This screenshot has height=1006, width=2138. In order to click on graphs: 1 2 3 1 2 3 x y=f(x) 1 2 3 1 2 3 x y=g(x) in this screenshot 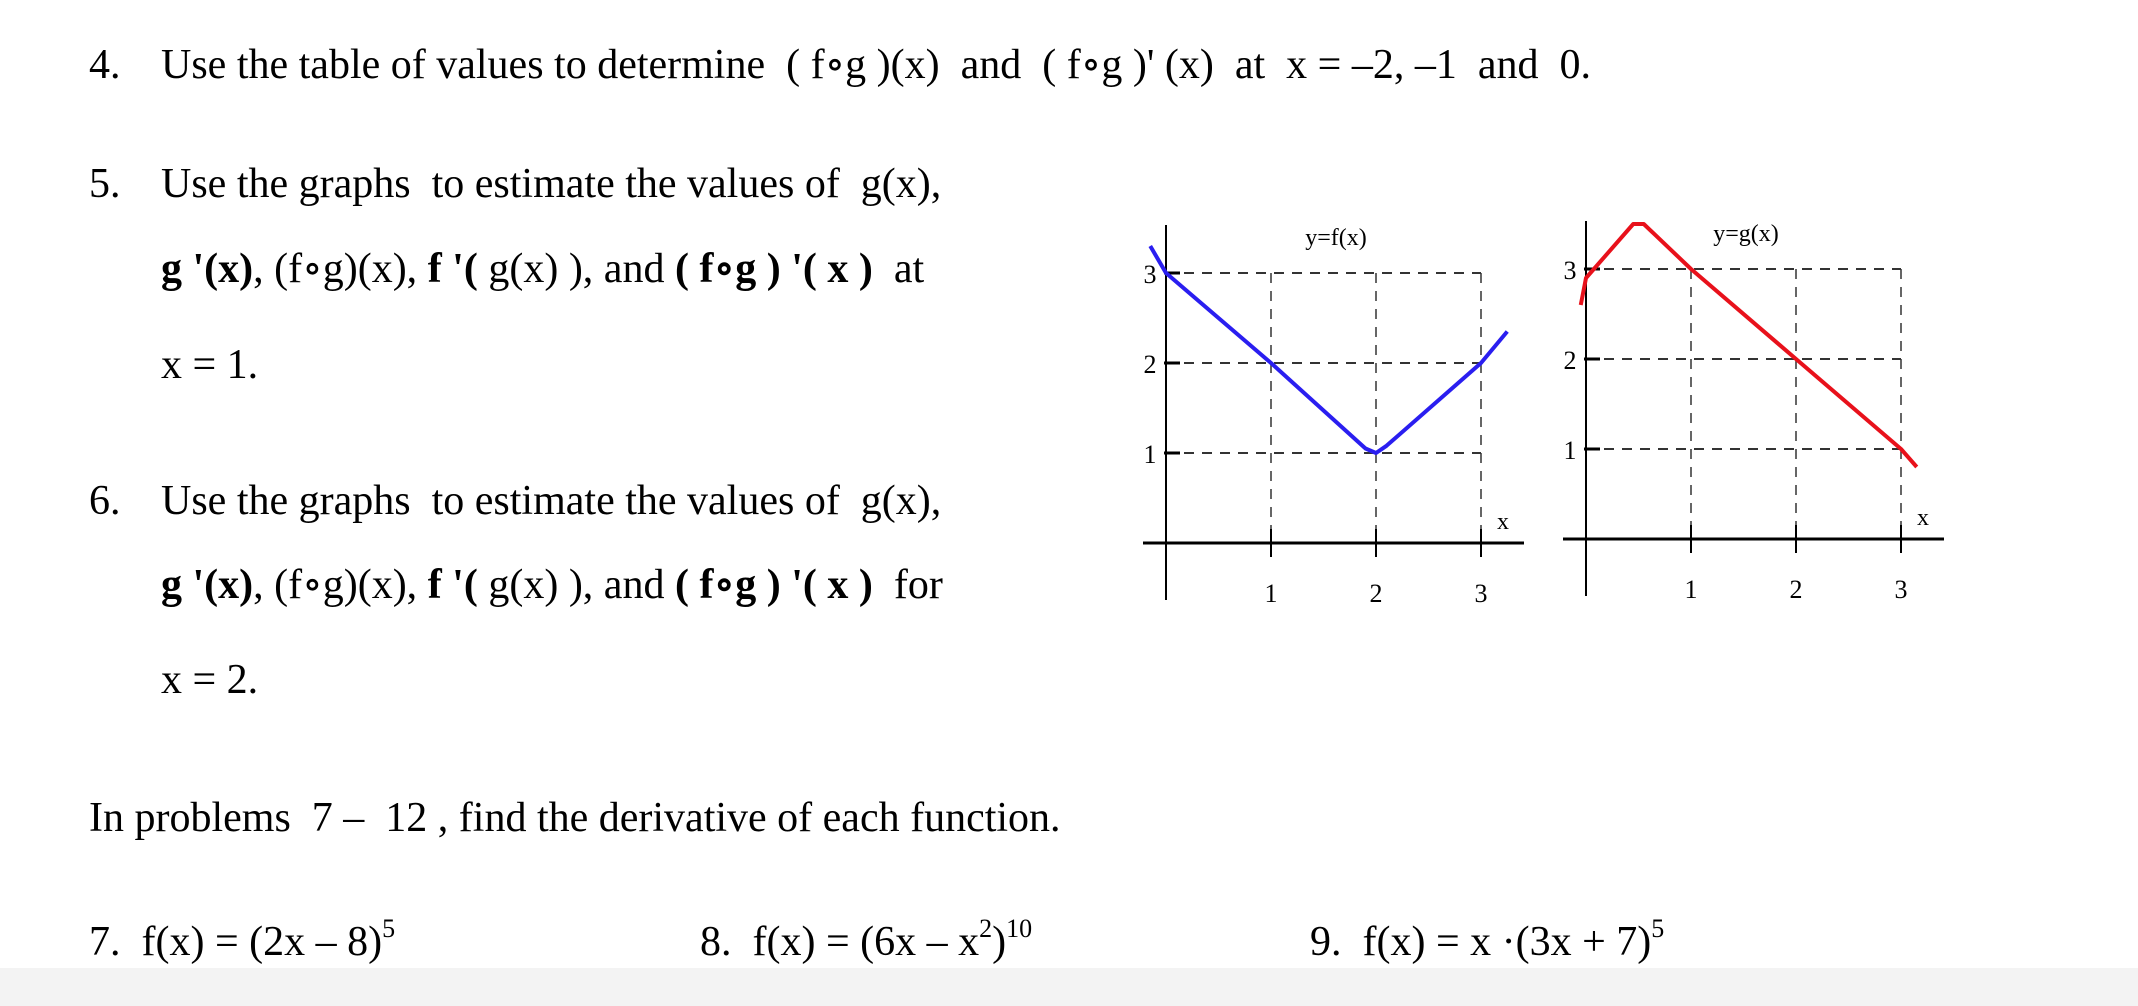, I will do `click(1543, 414)`.